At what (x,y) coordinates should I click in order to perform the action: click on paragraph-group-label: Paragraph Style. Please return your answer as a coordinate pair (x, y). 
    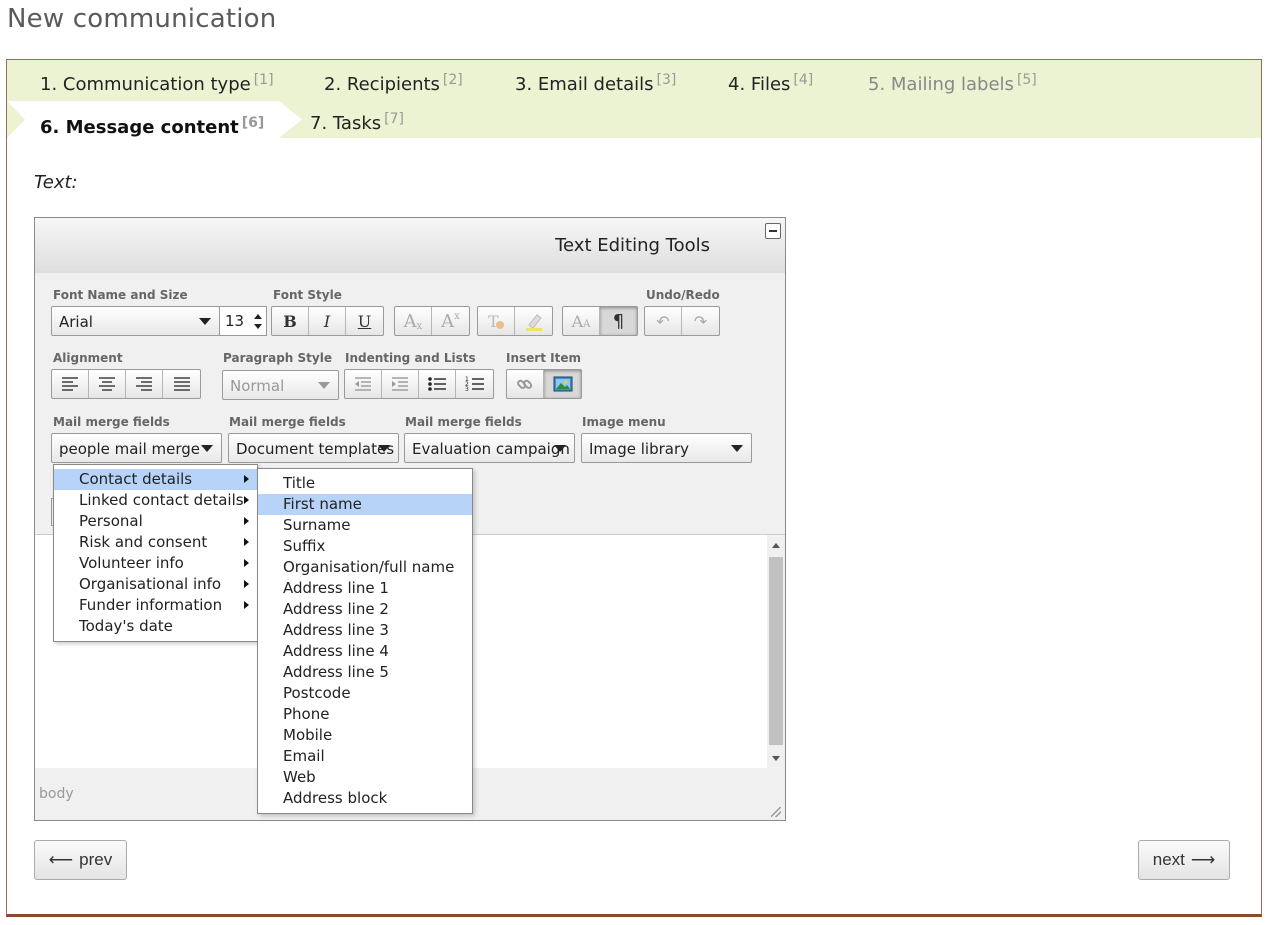
    Looking at the image, I should click on (277, 358).